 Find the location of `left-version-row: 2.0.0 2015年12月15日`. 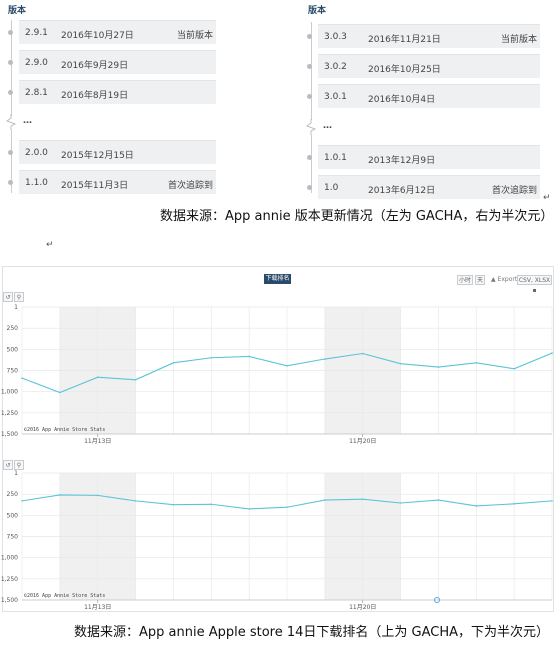

left-version-row: 2.0.0 2015年12月15日 is located at coordinates (112, 152).